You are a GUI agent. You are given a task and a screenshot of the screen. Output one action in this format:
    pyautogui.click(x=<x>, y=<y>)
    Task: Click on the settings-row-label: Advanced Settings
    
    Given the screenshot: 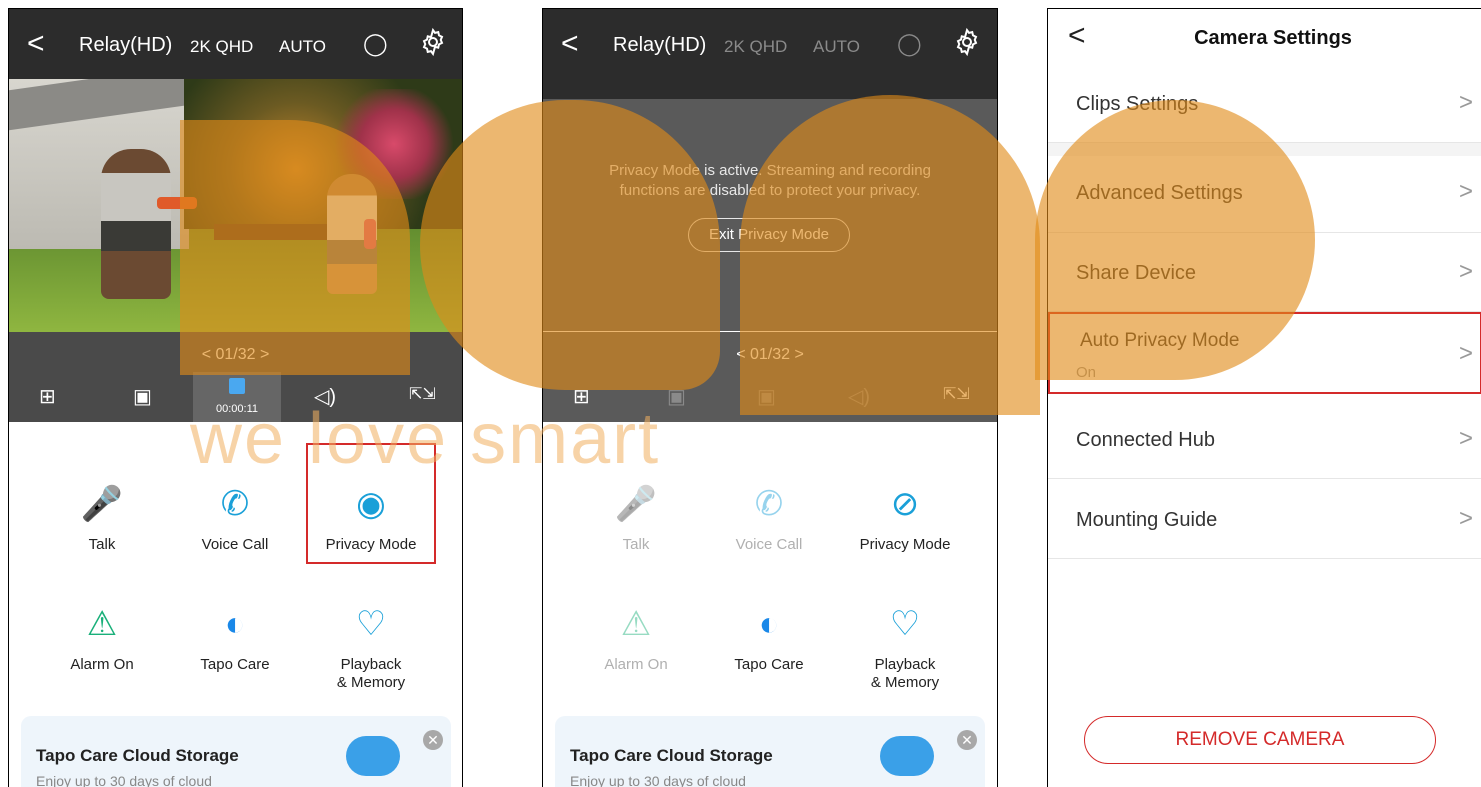 What is the action you would take?
    pyautogui.click(x=1159, y=193)
    